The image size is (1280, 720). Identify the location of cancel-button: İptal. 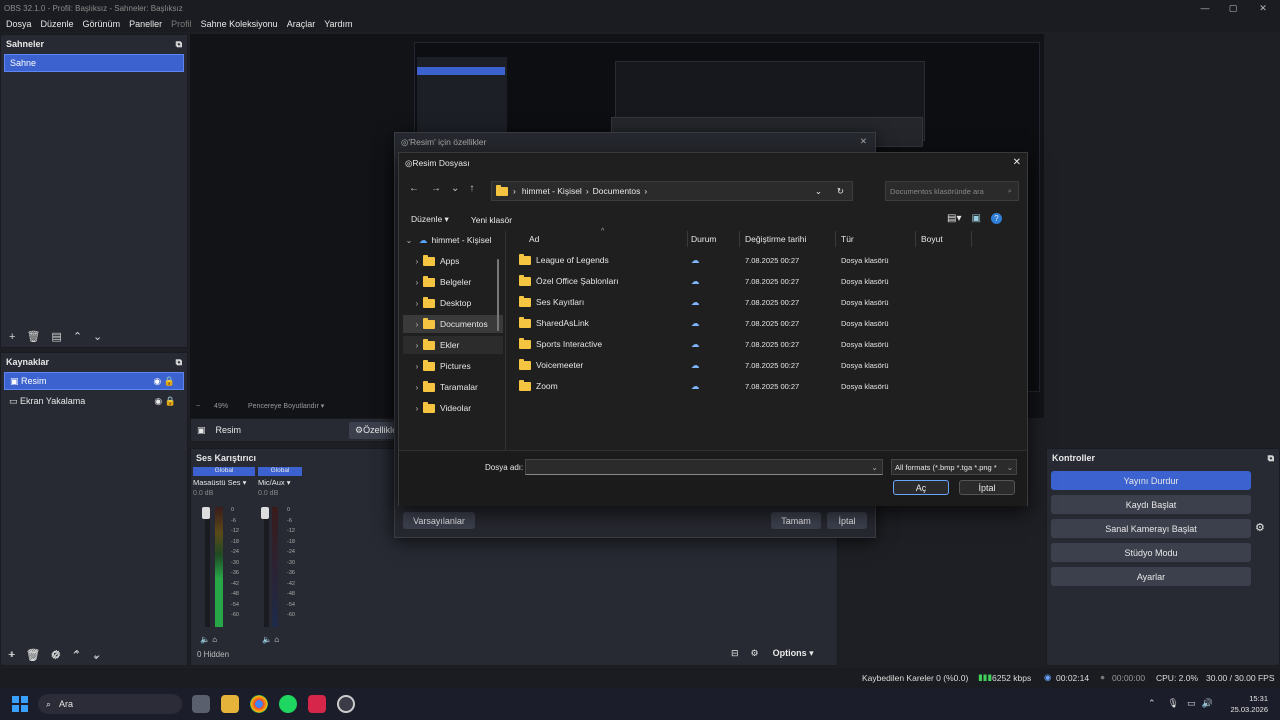
(987, 487).